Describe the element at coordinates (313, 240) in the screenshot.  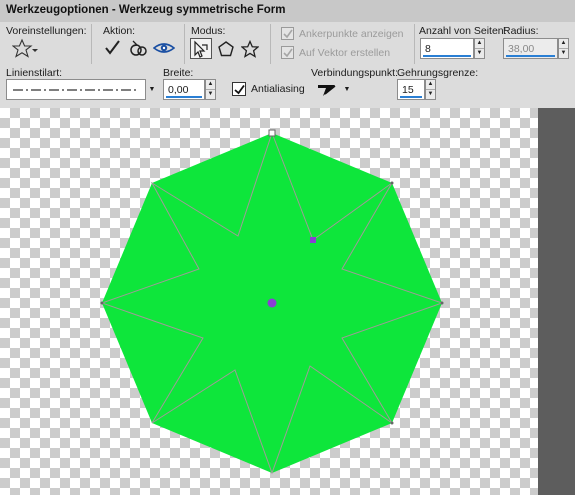
I see `radius-handle` at that location.